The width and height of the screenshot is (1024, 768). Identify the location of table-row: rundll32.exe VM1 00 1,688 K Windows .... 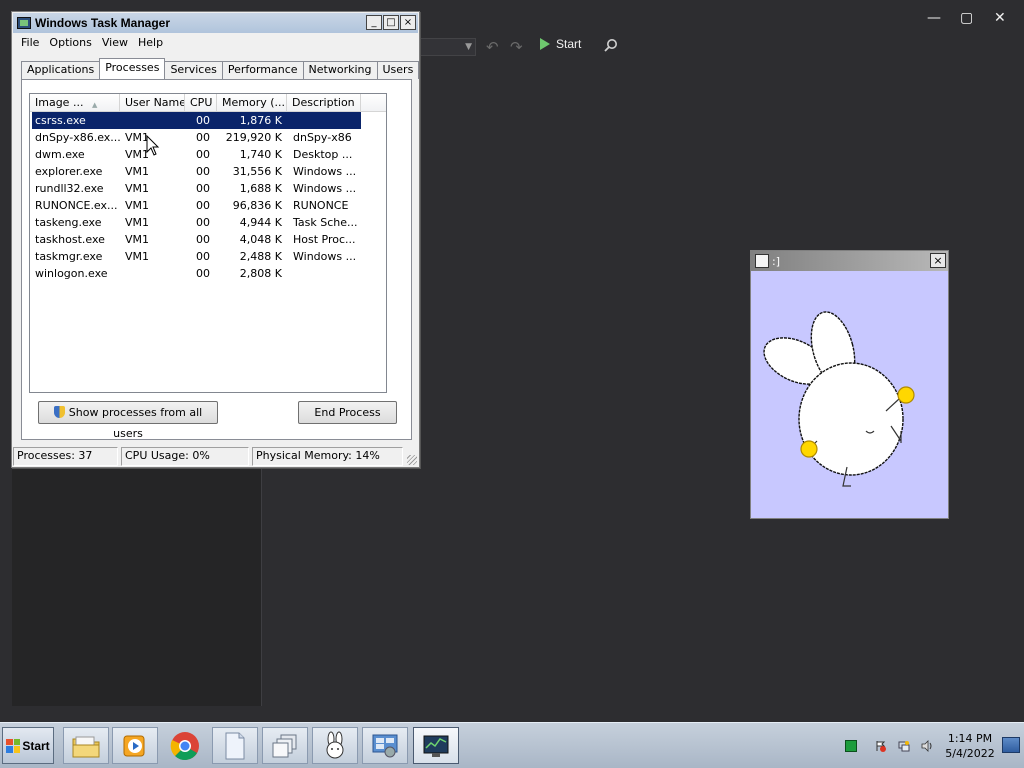
(196, 188).